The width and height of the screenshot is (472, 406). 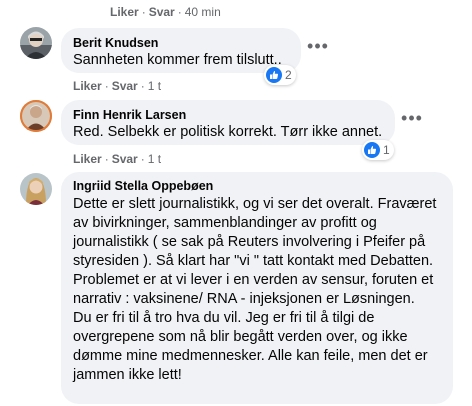 I want to click on comment-author: Berit Knudsen, so click(x=181, y=43).